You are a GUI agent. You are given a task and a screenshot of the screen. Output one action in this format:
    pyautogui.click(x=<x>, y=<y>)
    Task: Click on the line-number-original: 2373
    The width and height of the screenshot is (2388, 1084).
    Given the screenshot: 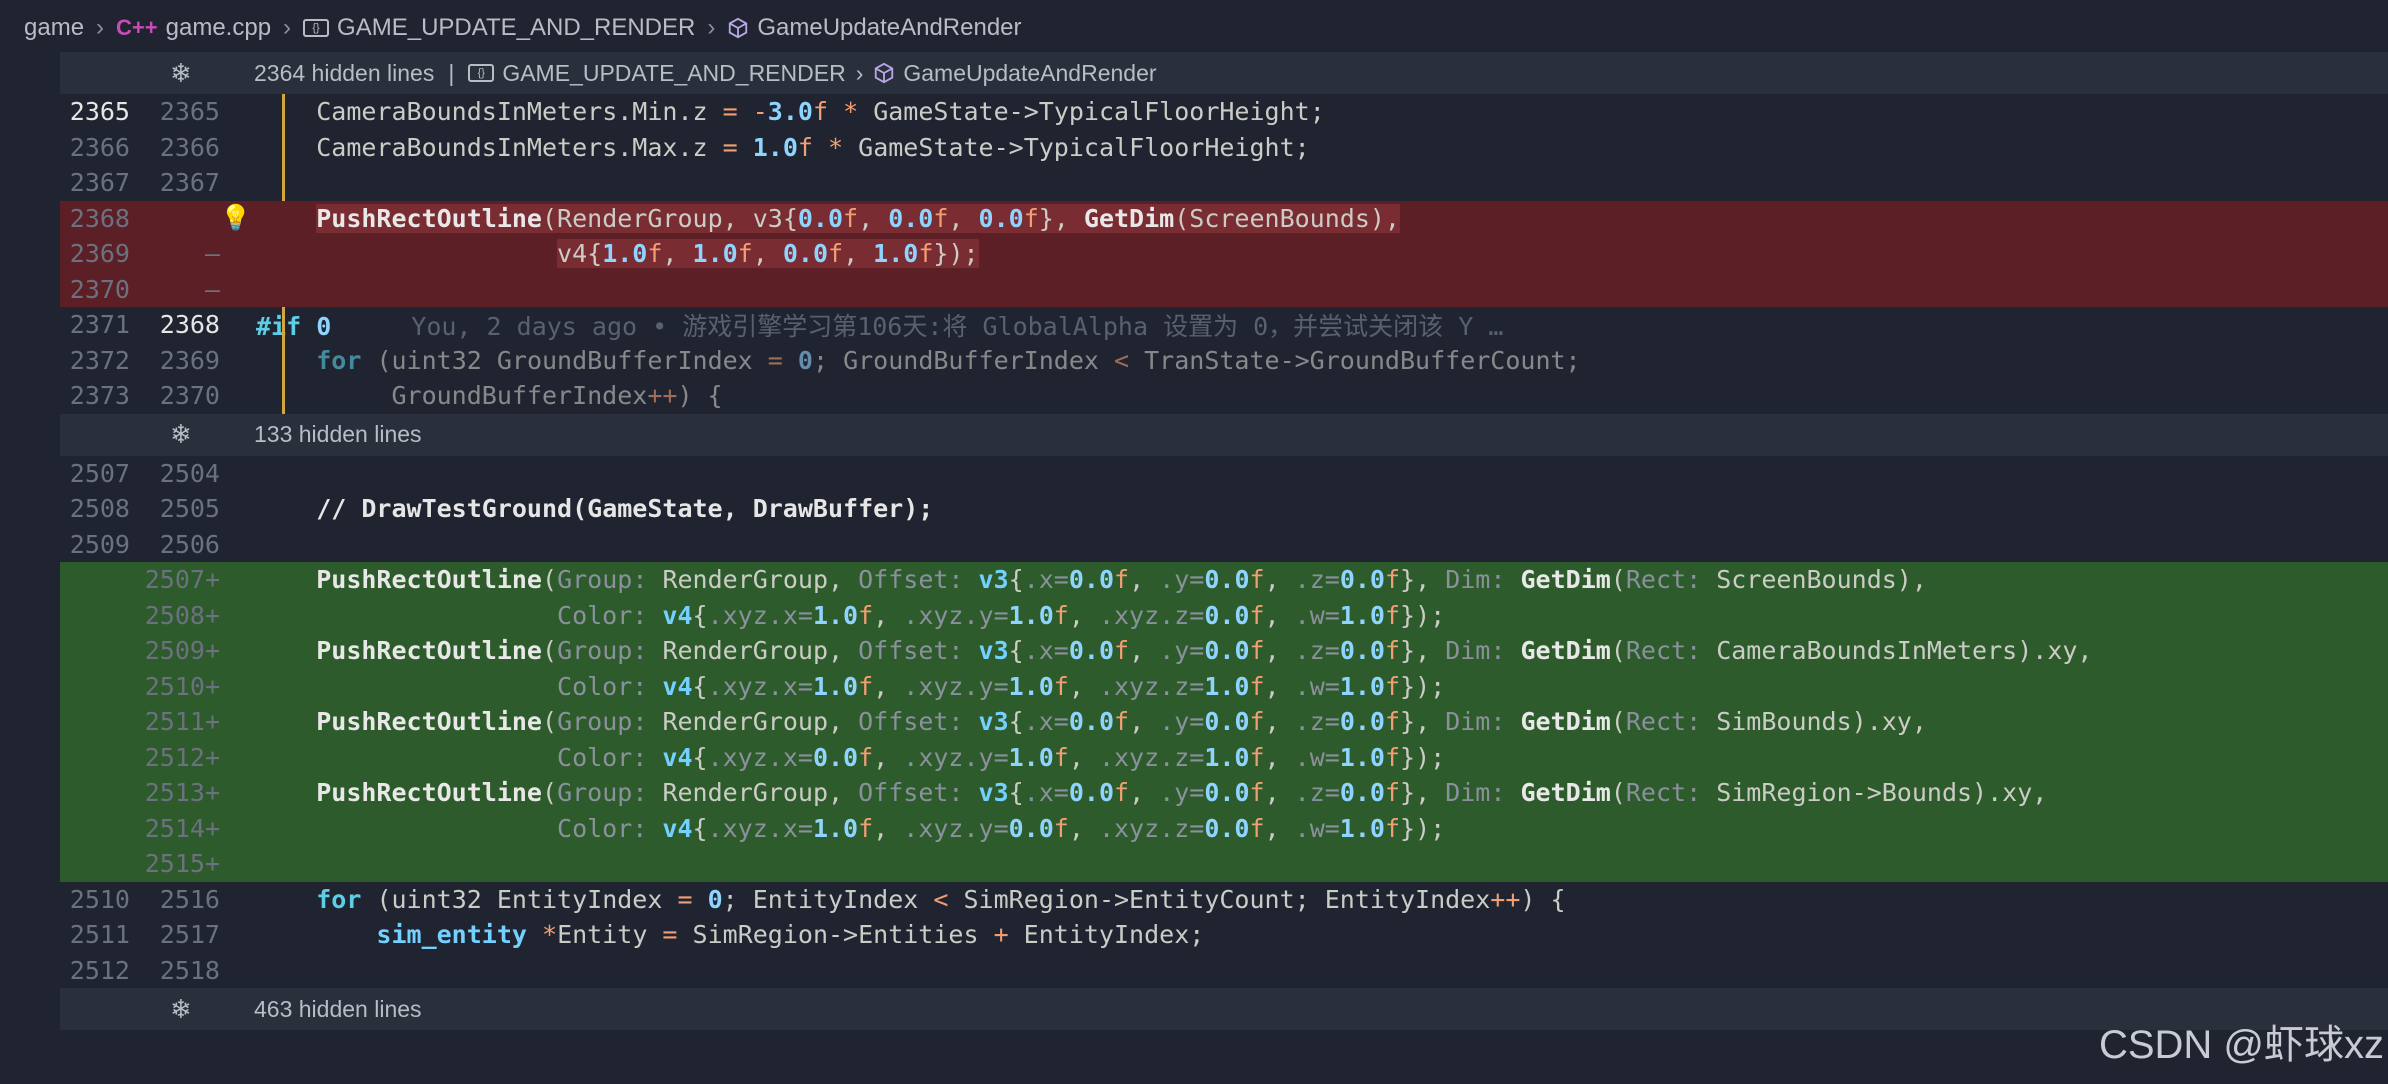 What is the action you would take?
    pyautogui.click(x=99, y=396)
    